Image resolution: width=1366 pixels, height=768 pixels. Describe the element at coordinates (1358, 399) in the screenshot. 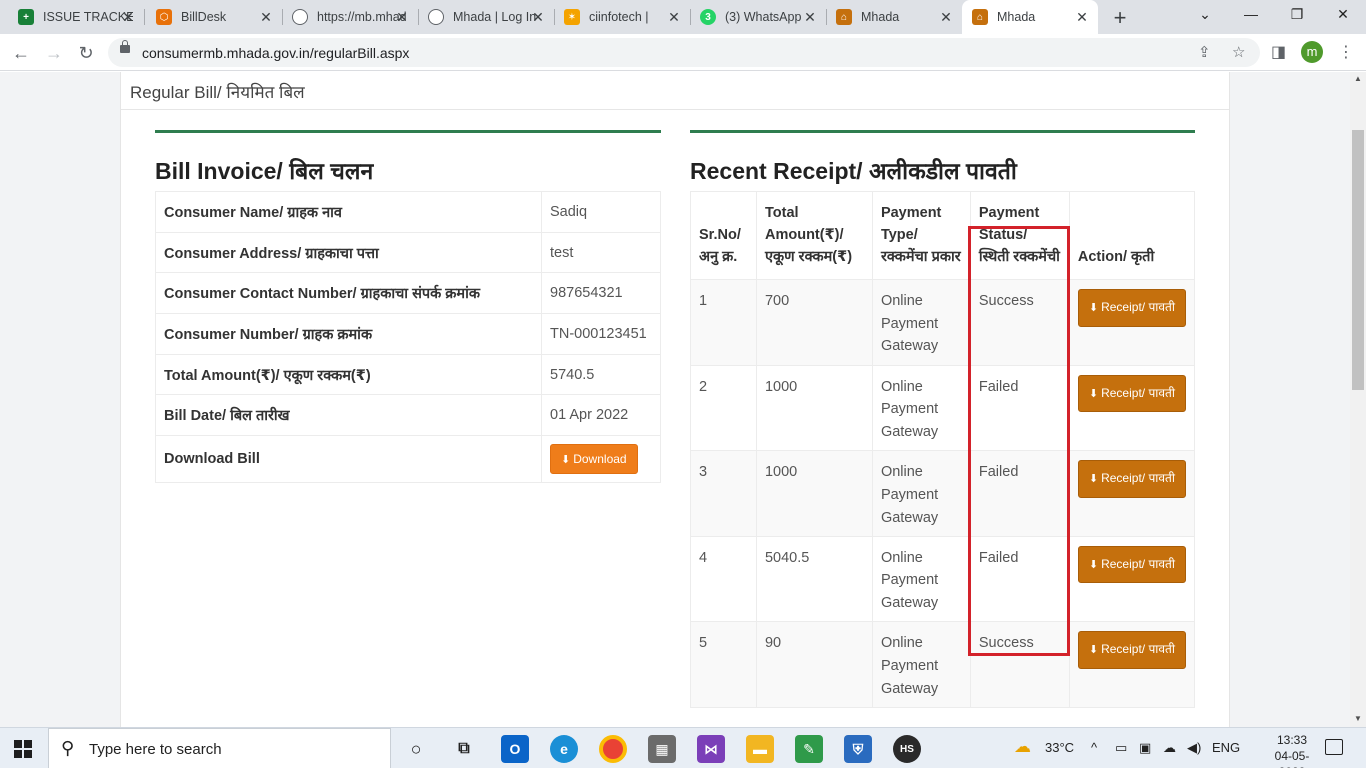

I see `page-scrollbar: ▲ ▼` at that location.